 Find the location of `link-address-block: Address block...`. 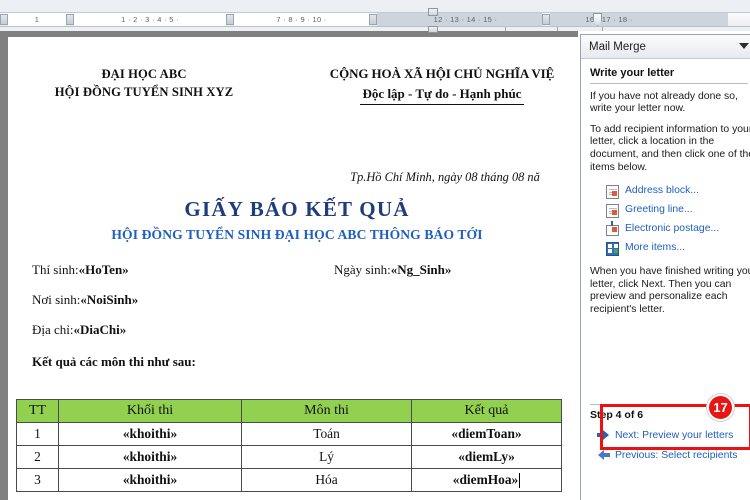

link-address-block: Address block... is located at coordinates (677, 191).